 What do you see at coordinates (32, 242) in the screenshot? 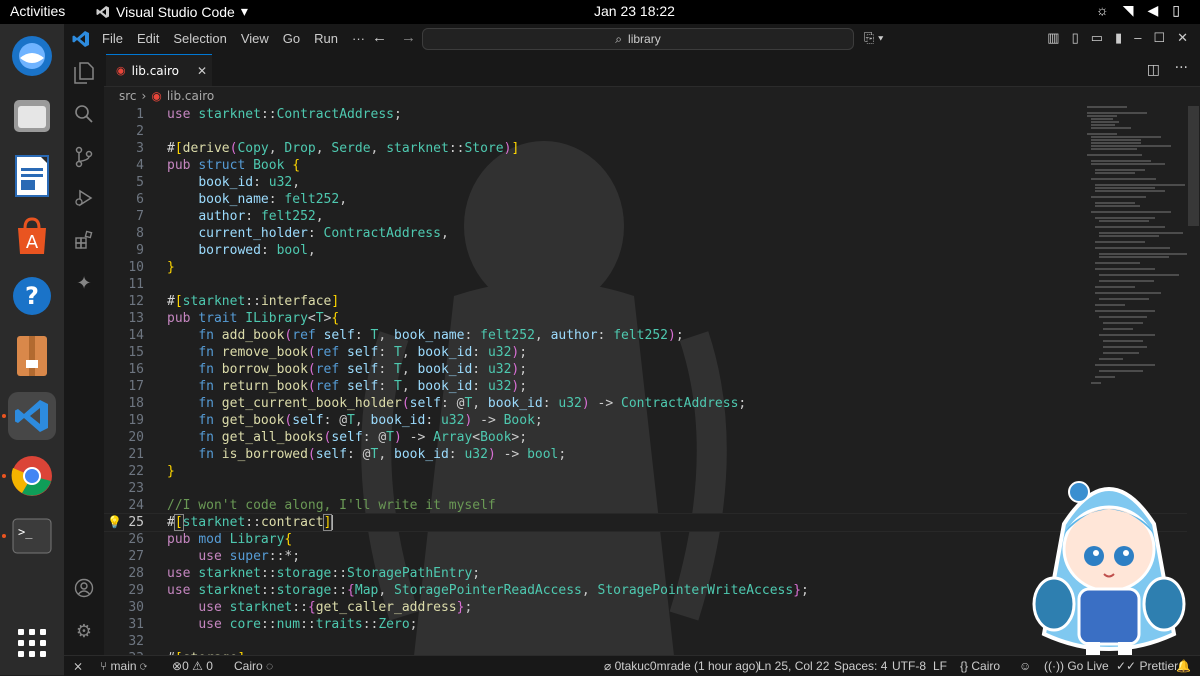
I see `svg-text: A` at bounding box center [32, 242].